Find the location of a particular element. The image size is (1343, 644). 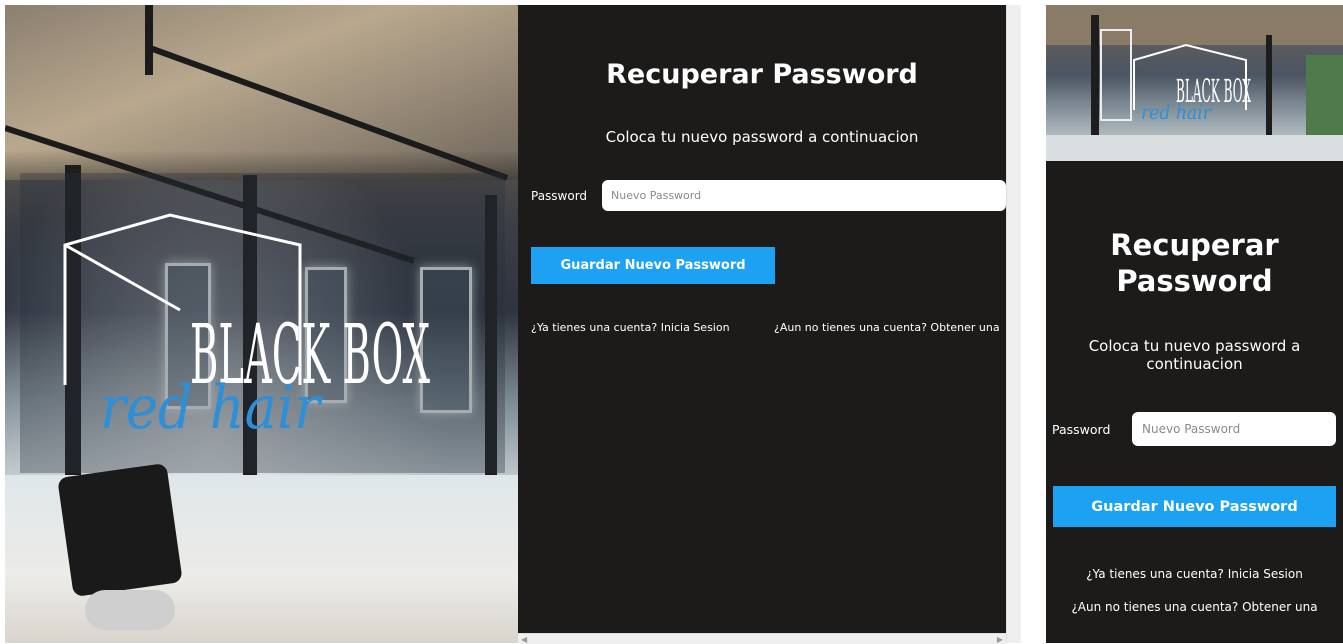

blackbox-logo-mobile: BLACK BOX red hair is located at coordinates (1194, 83).